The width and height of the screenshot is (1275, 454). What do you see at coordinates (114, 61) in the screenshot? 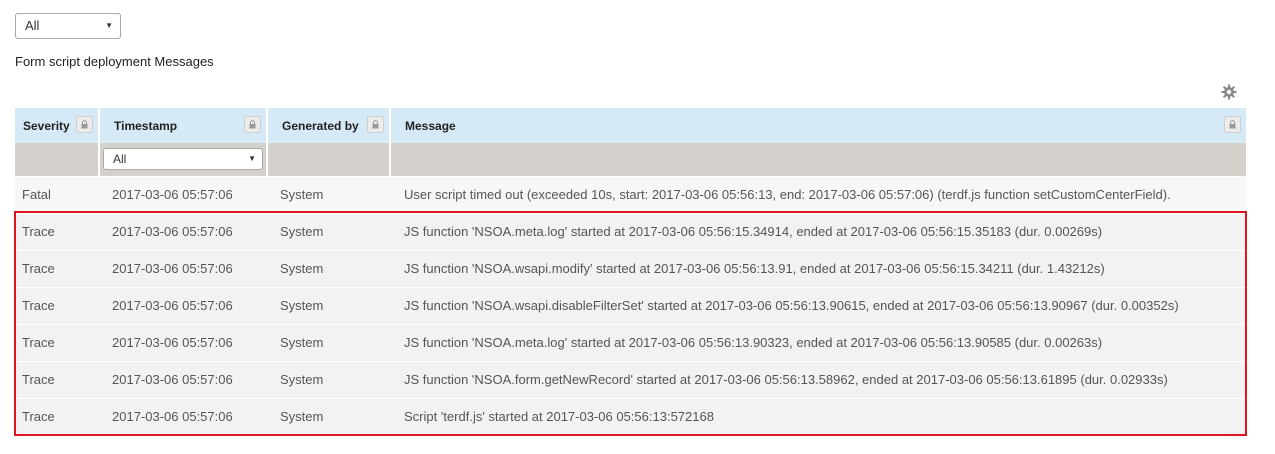
I see `section-title: Form script deployment Messages` at bounding box center [114, 61].